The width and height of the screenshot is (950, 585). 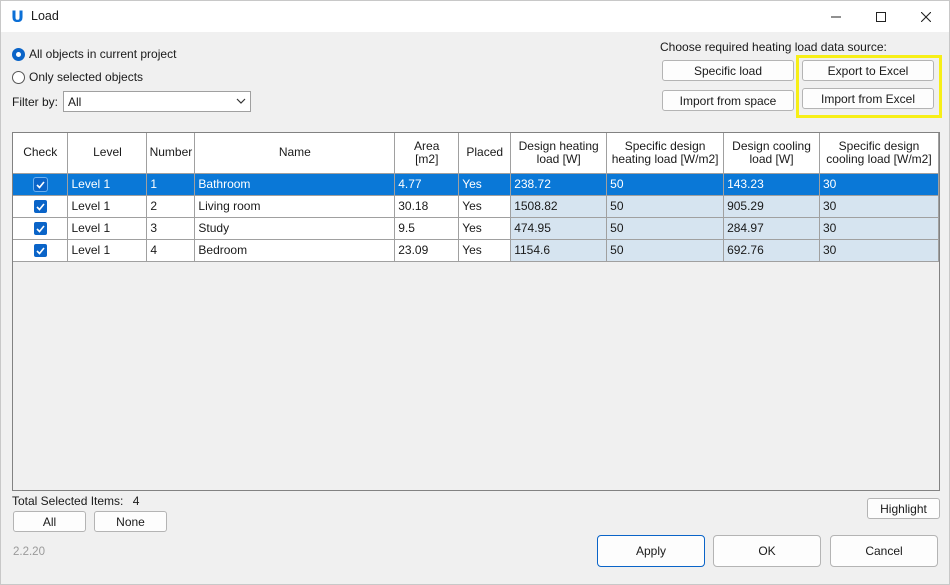 I want to click on filter-label: Filter by:, so click(x=35, y=102).